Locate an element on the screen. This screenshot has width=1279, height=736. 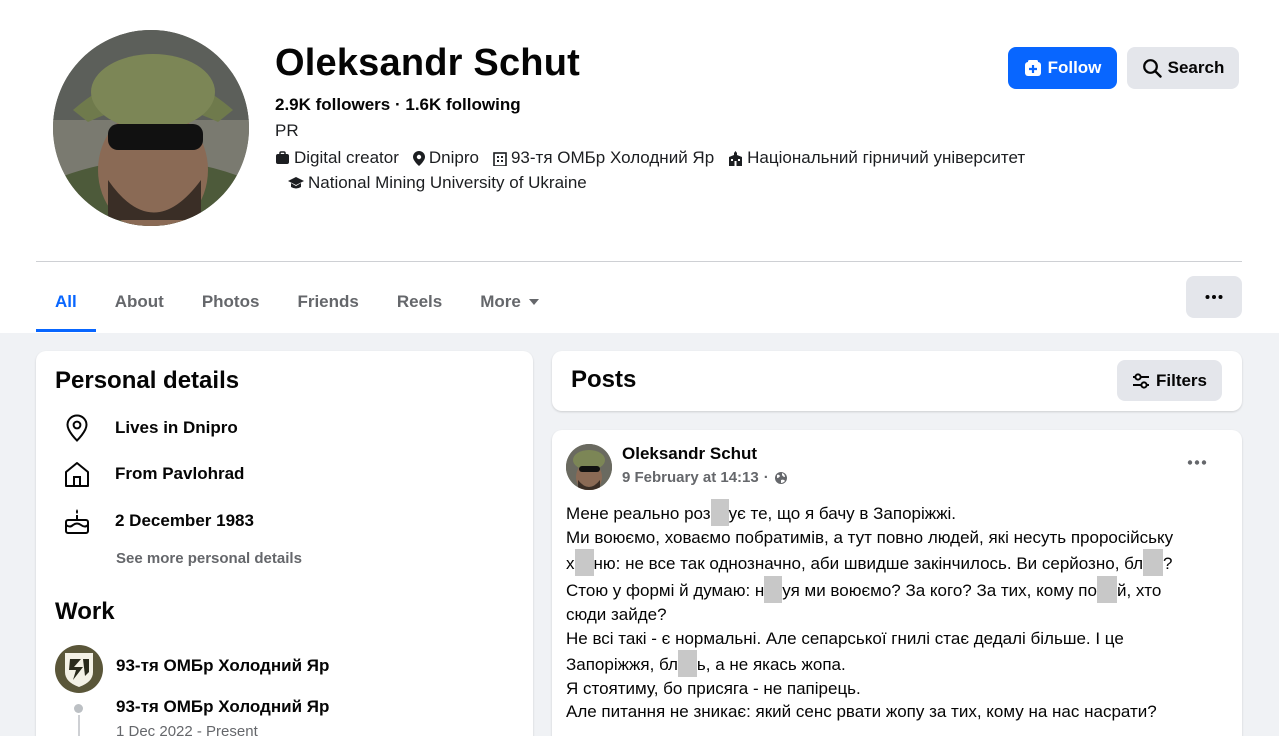
search-button: Search is located at coordinates (1183, 68).